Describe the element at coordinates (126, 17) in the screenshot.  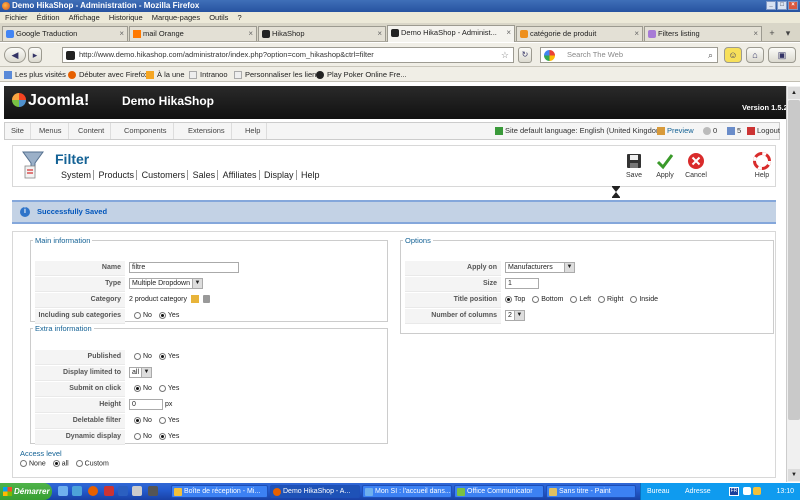
I see `menu-historique: Historique` at that location.